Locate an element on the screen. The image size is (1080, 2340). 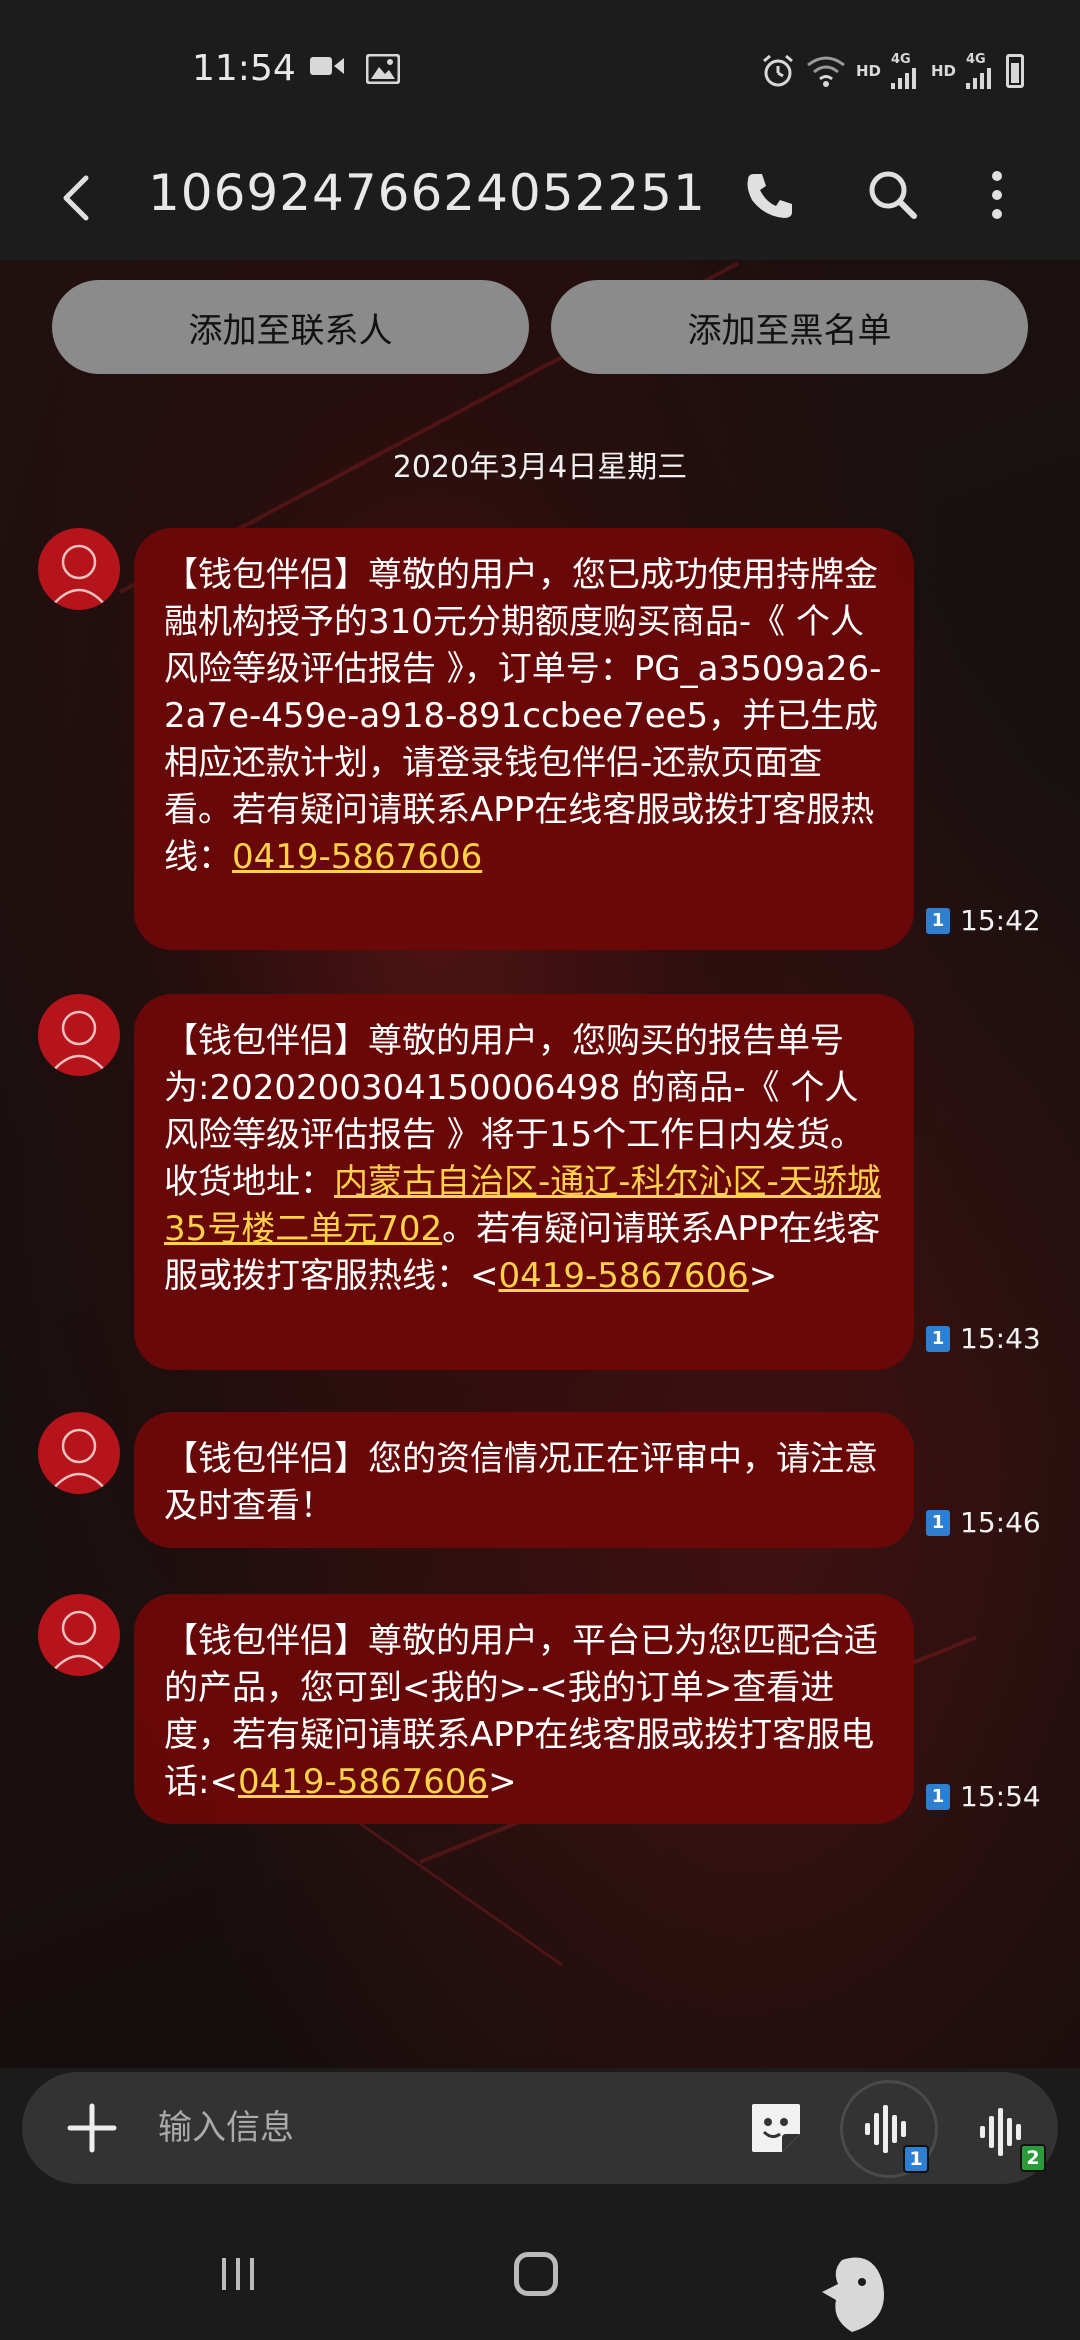
recents-icon is located at coordinates (238, 2274).